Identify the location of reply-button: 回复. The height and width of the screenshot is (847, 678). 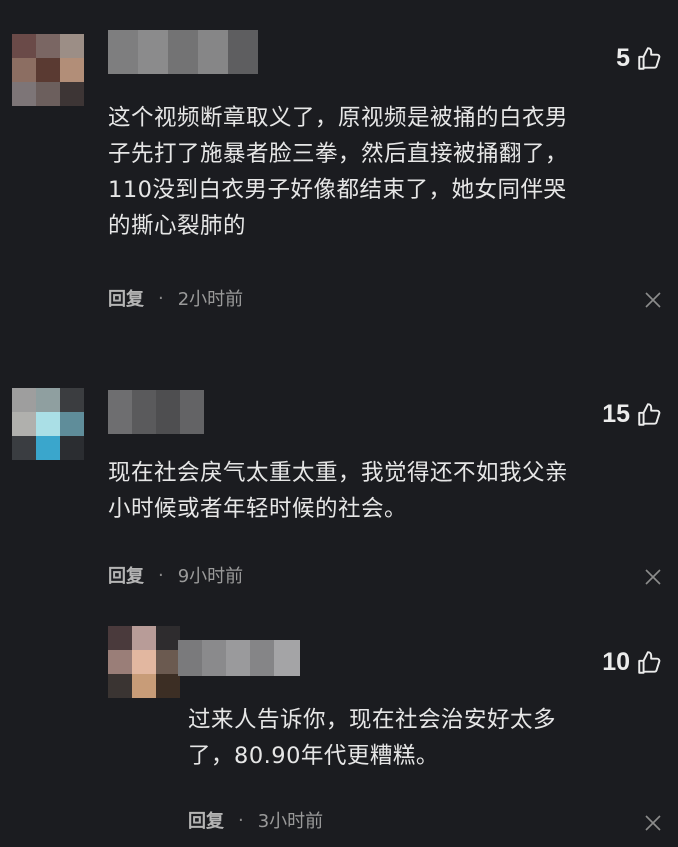
(206, 820).